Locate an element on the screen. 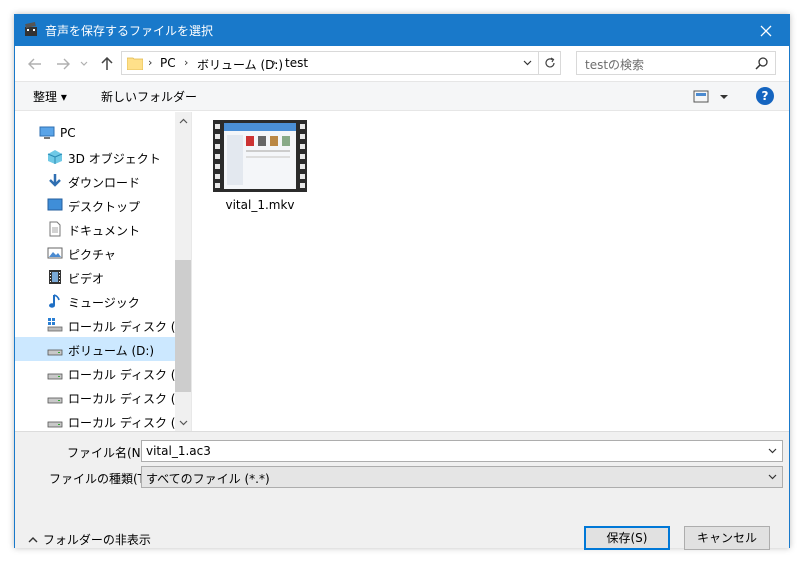 Image resolution: width=804 pixels, height=564 pixels. sidebar-item-pc: PC is located at coordinates (95, 133).